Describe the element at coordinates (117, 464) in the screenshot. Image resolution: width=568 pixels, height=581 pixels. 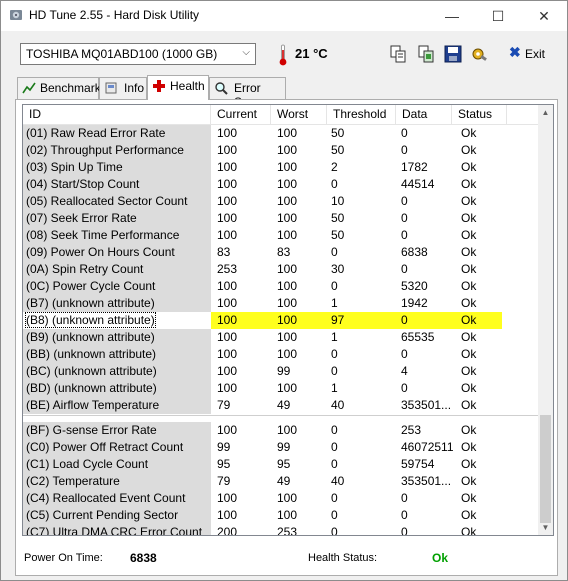
I see `cell-id: (C1) Load Cycle Count` at that location.